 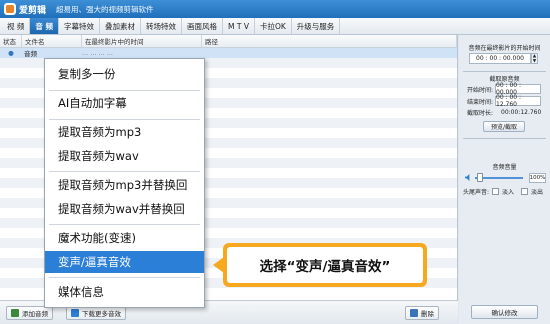 What do you see at coordinates (504, 48) in the screenshot?
I see `start-time-title: 音频在最终影片的开始时间` at bounding box center [504, 48].